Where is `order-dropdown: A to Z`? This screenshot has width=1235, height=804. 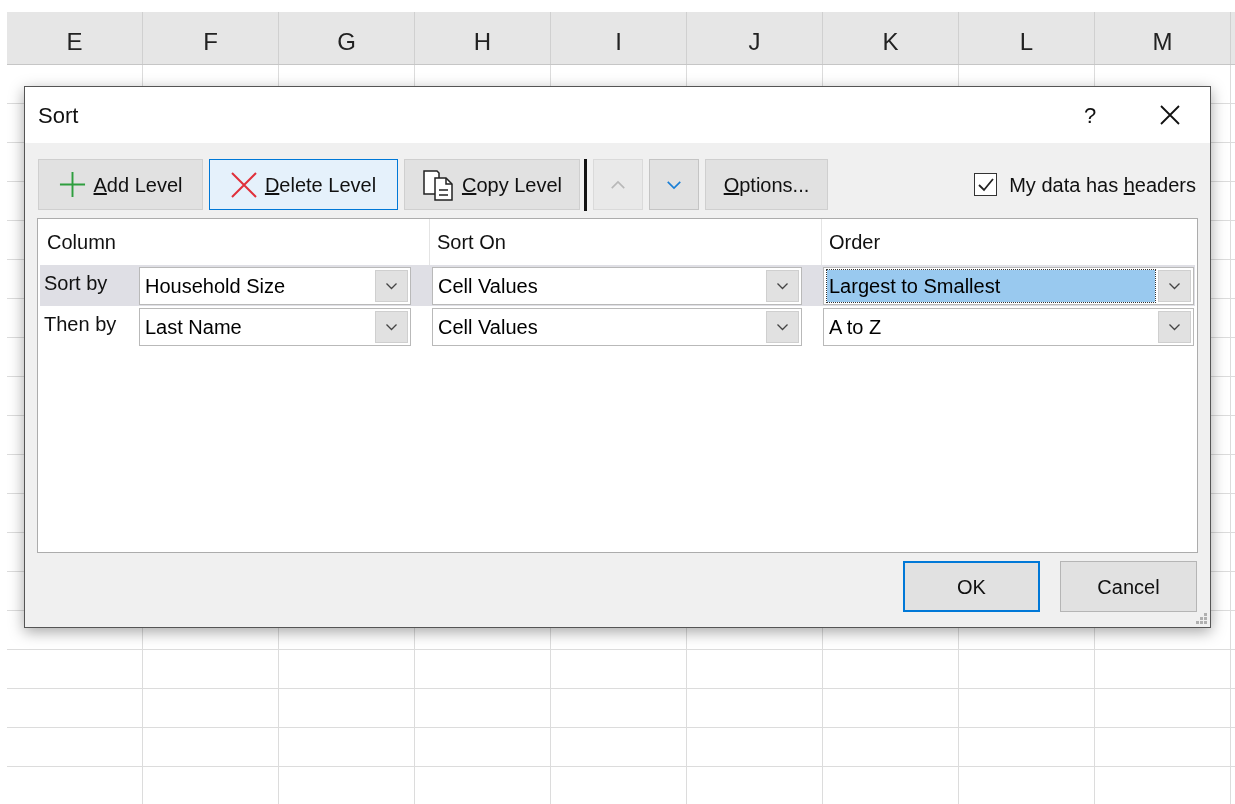
order-dropdown: A to Z is located at coordinates (1008, 326).